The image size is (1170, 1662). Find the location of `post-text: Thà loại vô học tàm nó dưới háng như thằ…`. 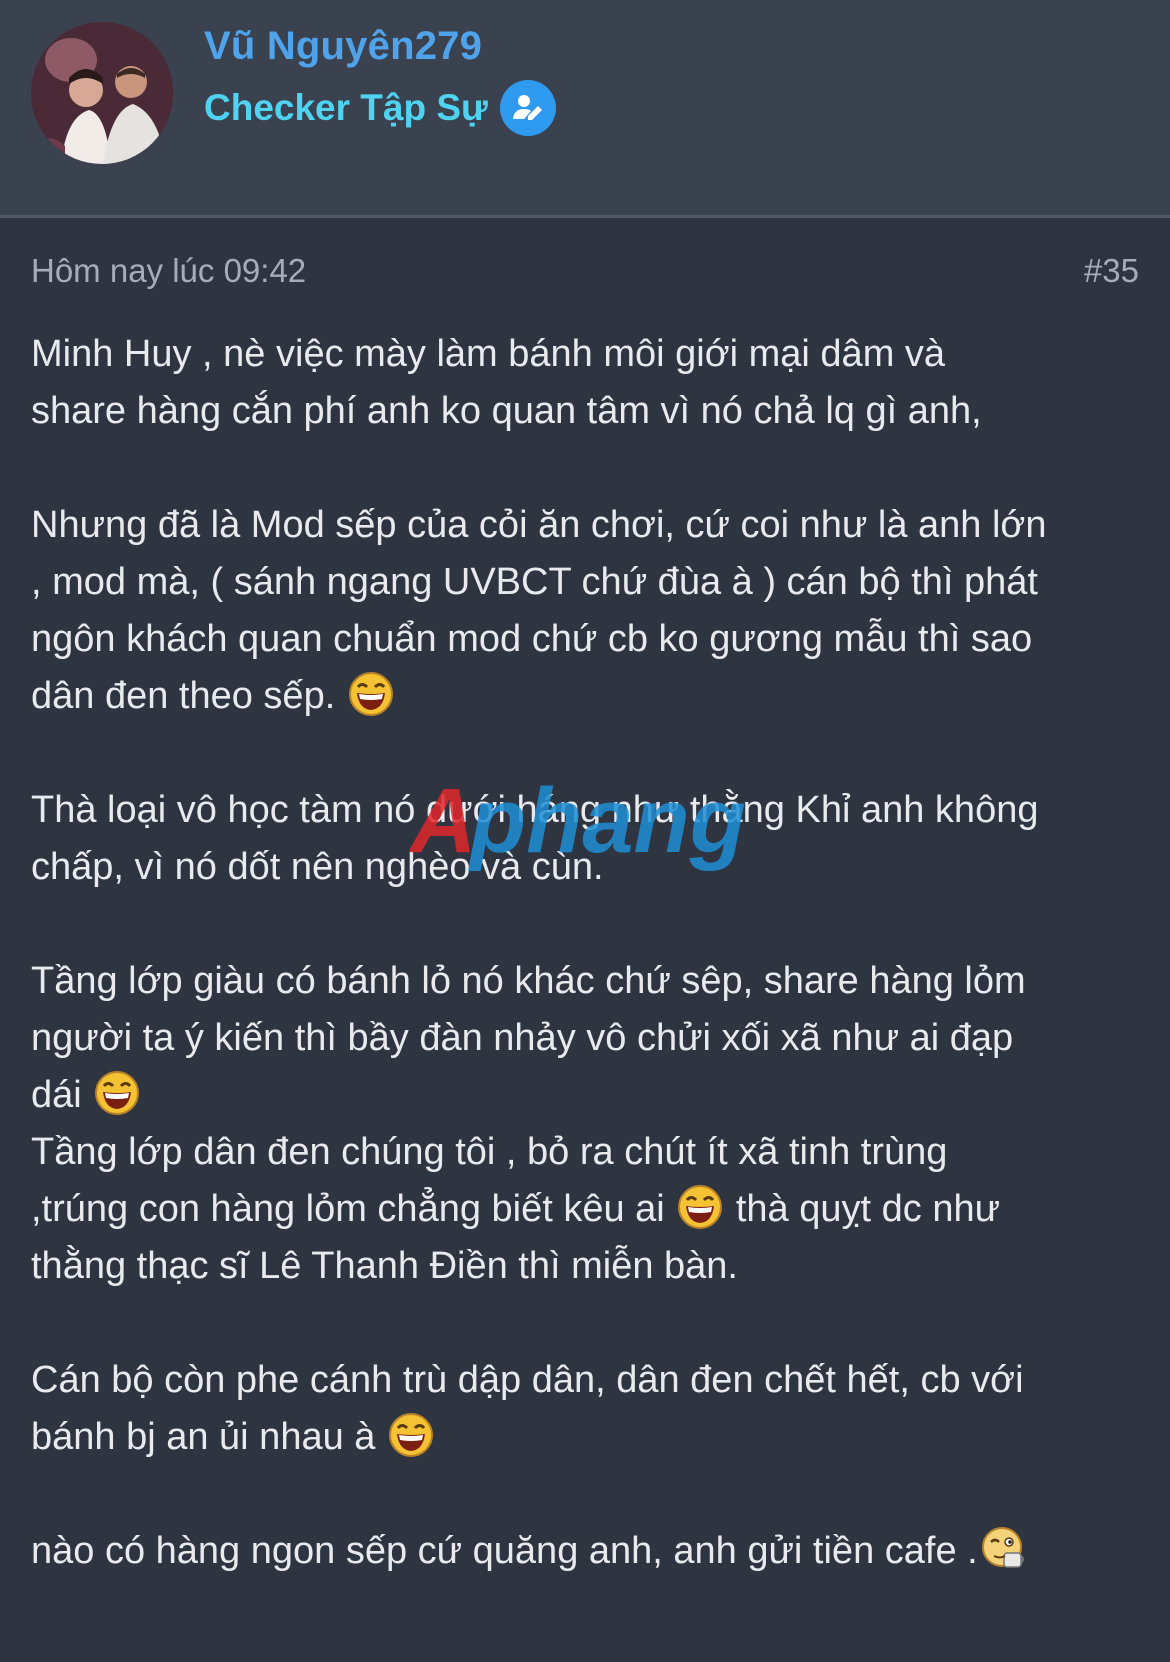

post-text: Thà loại vô học tàm nó dưới háng như thằ… is located at coordinates (535, 810).